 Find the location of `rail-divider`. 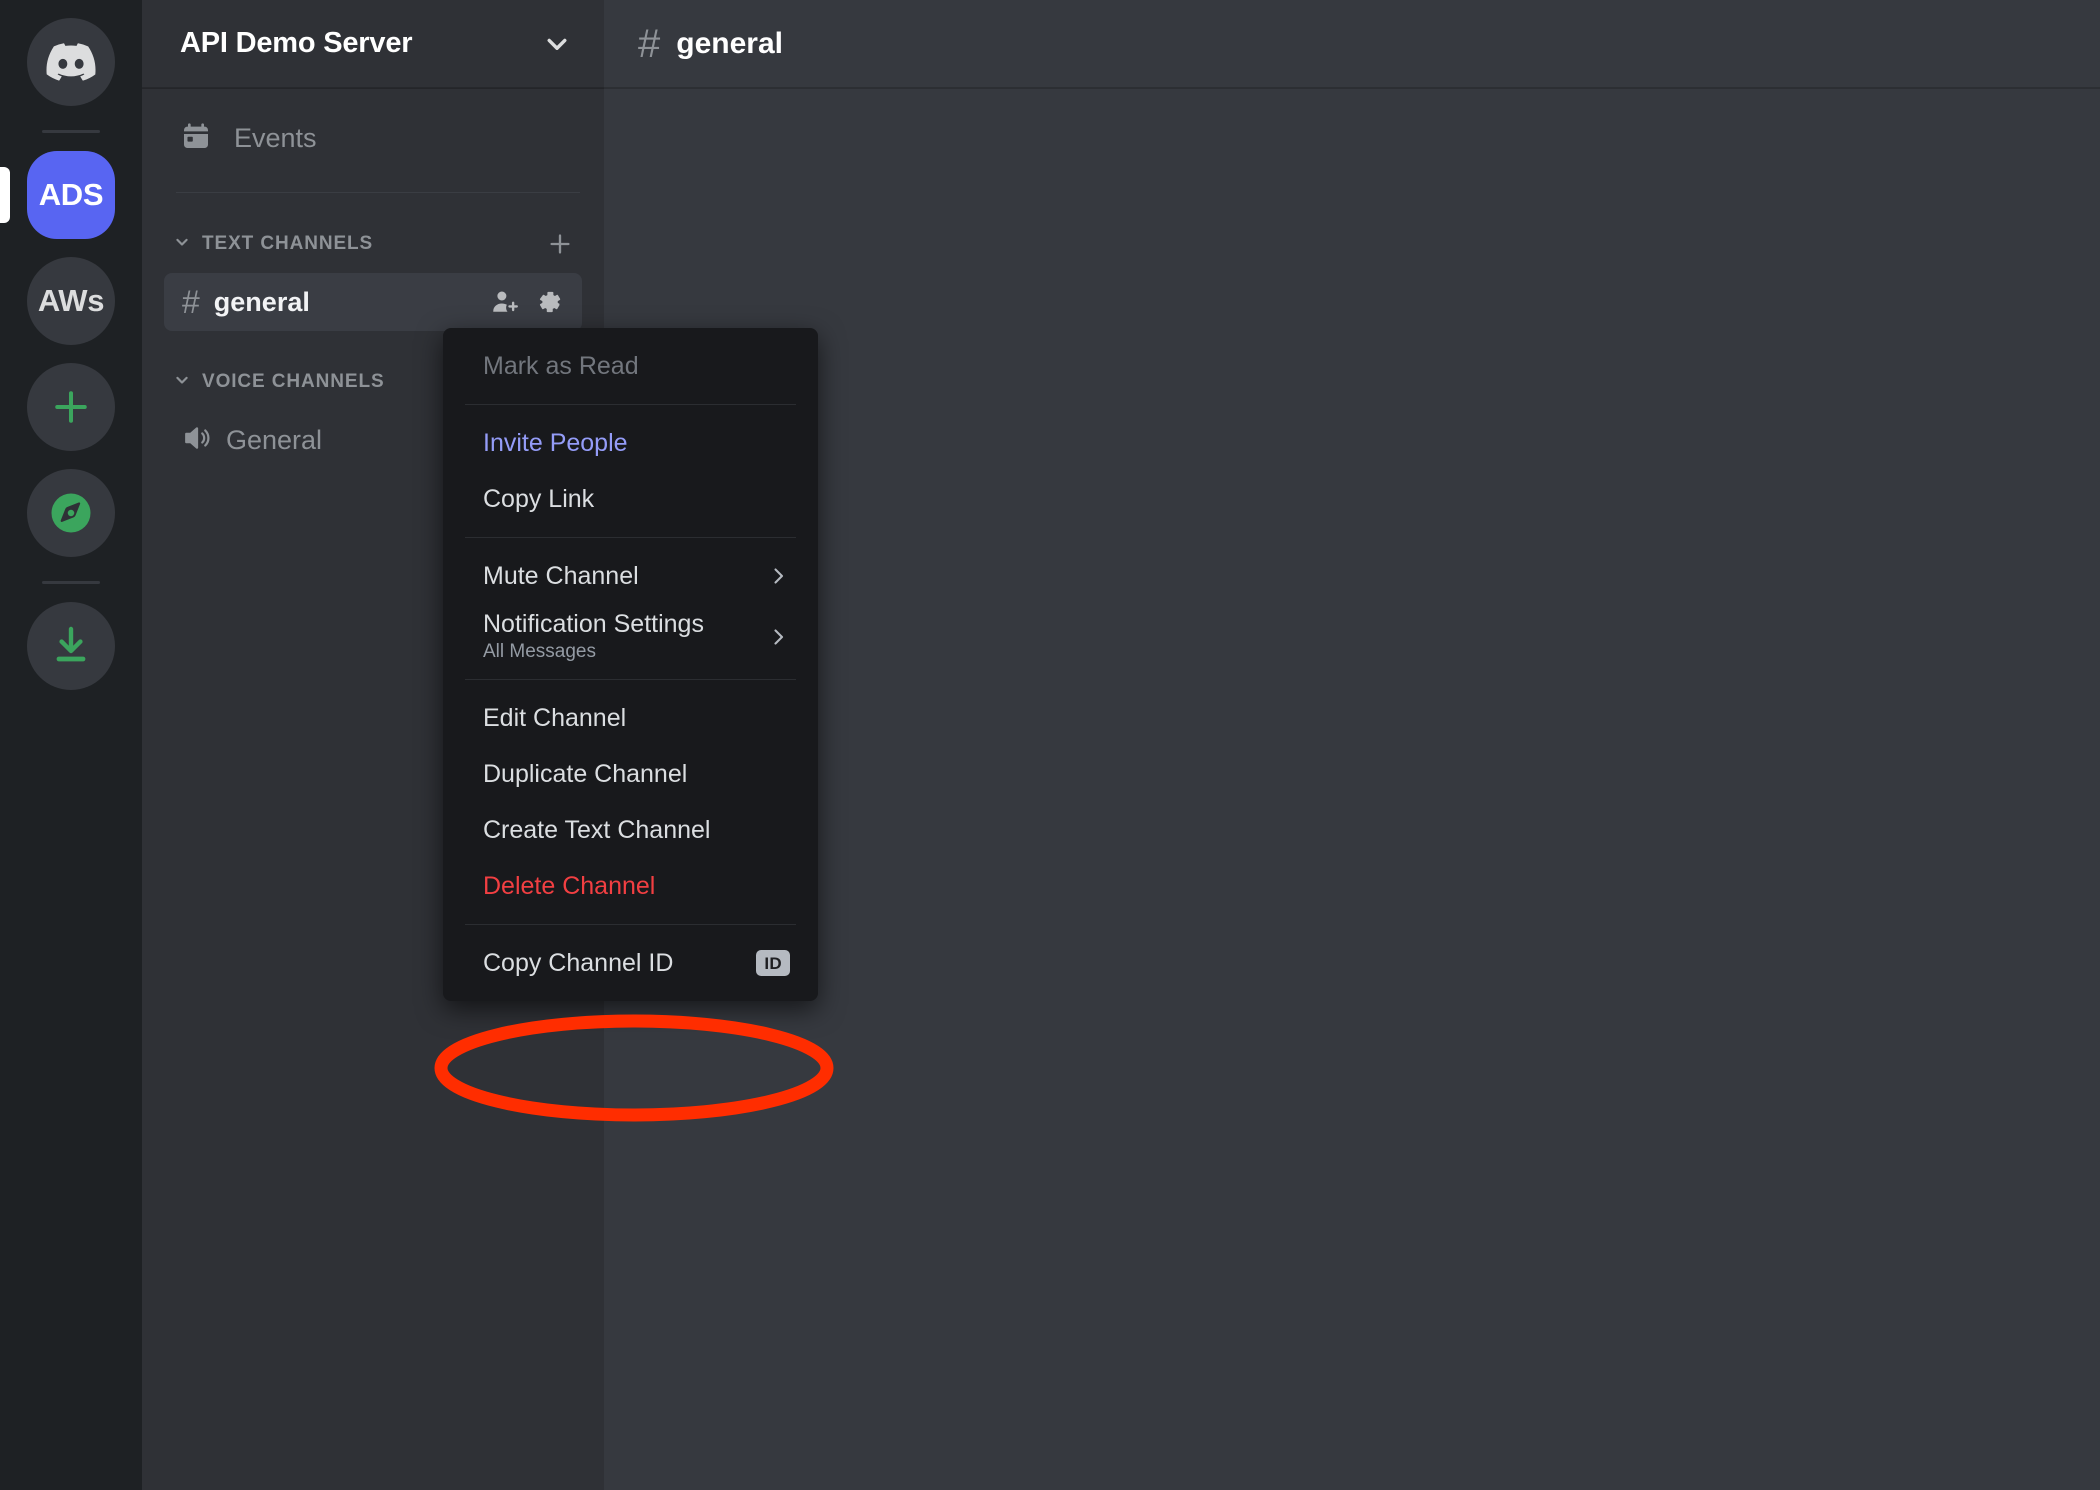

rail-divider is located at coordinates (71, 131).